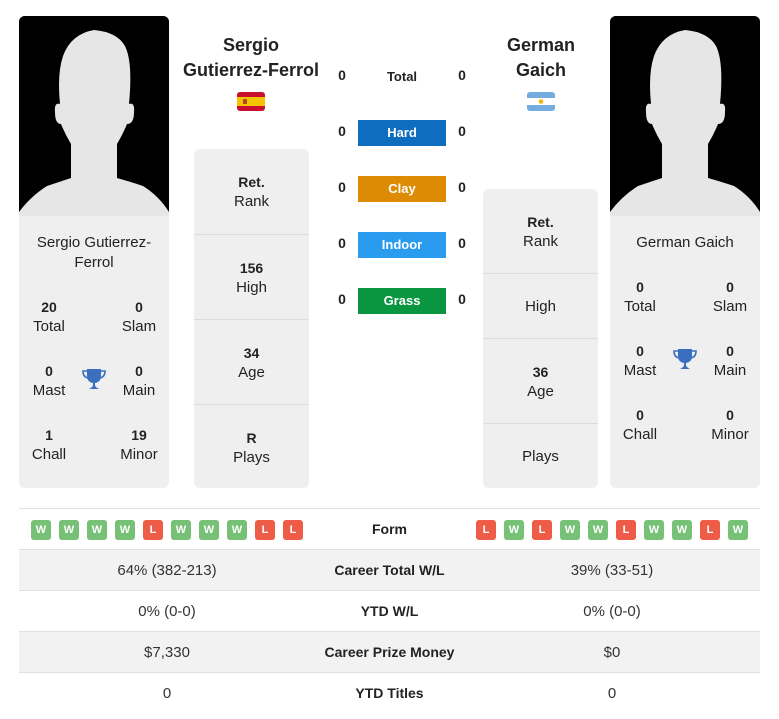  What do you see at coordinates (640, 297) in the screenshot?
I see `player2-total-titles: 0 Total` at bounding box center [640, 297].